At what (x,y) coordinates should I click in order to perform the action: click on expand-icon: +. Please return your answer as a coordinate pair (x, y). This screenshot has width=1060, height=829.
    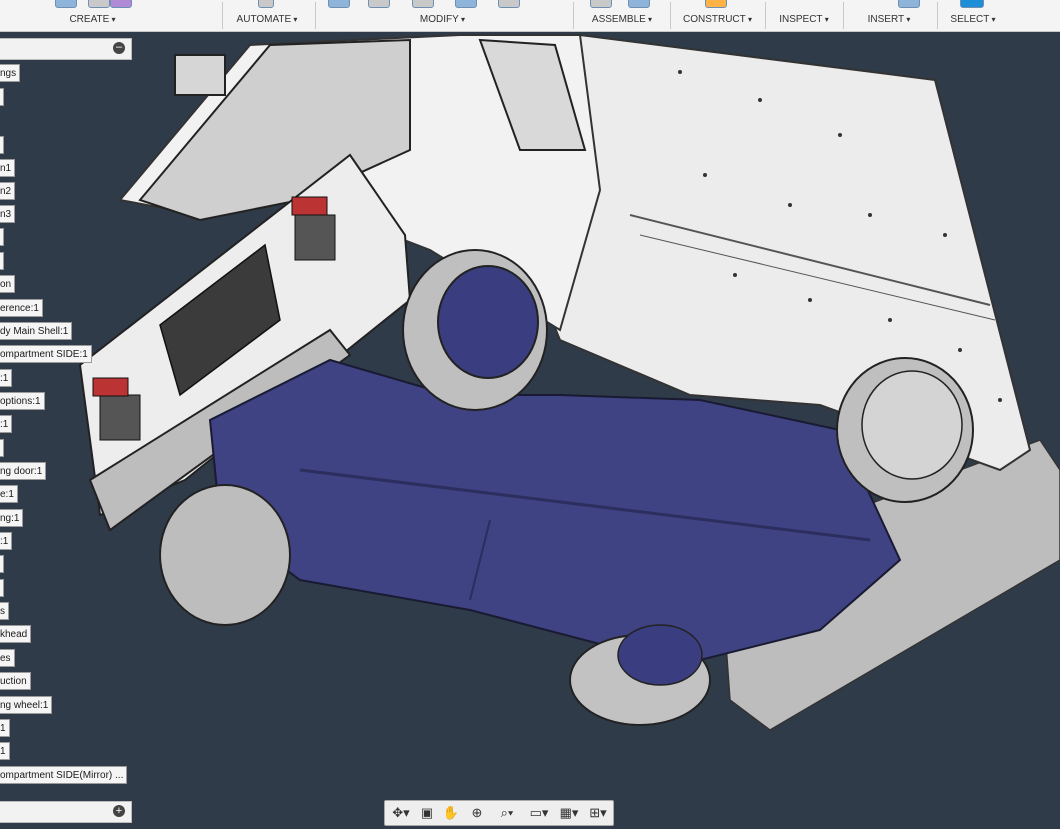
    Looking at the image, I should click on (119, 811).